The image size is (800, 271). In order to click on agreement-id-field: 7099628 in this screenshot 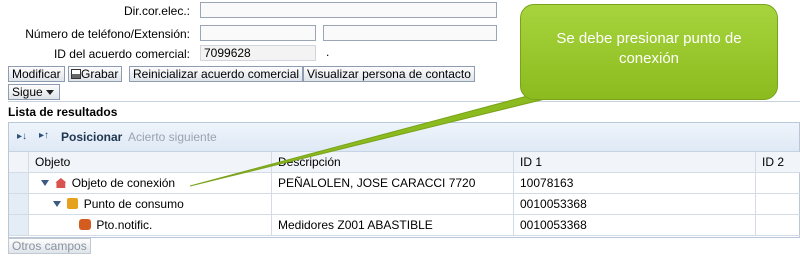, I will do `click(258, 53)`.